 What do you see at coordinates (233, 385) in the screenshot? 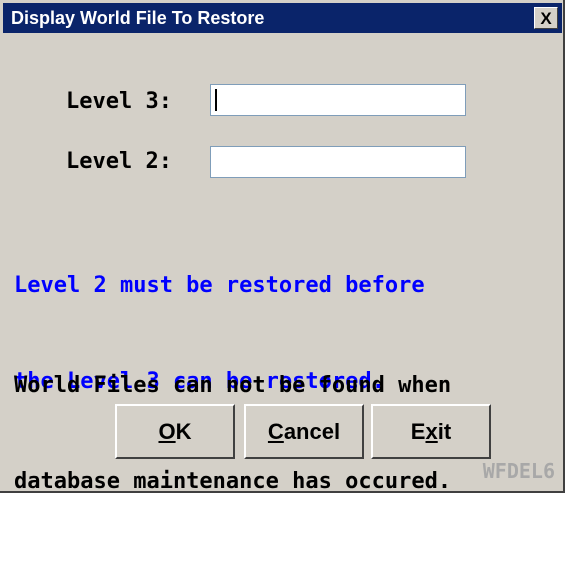
I see `missing-files-line-1: World Files can not be found when` at bounding box center [233, 385].